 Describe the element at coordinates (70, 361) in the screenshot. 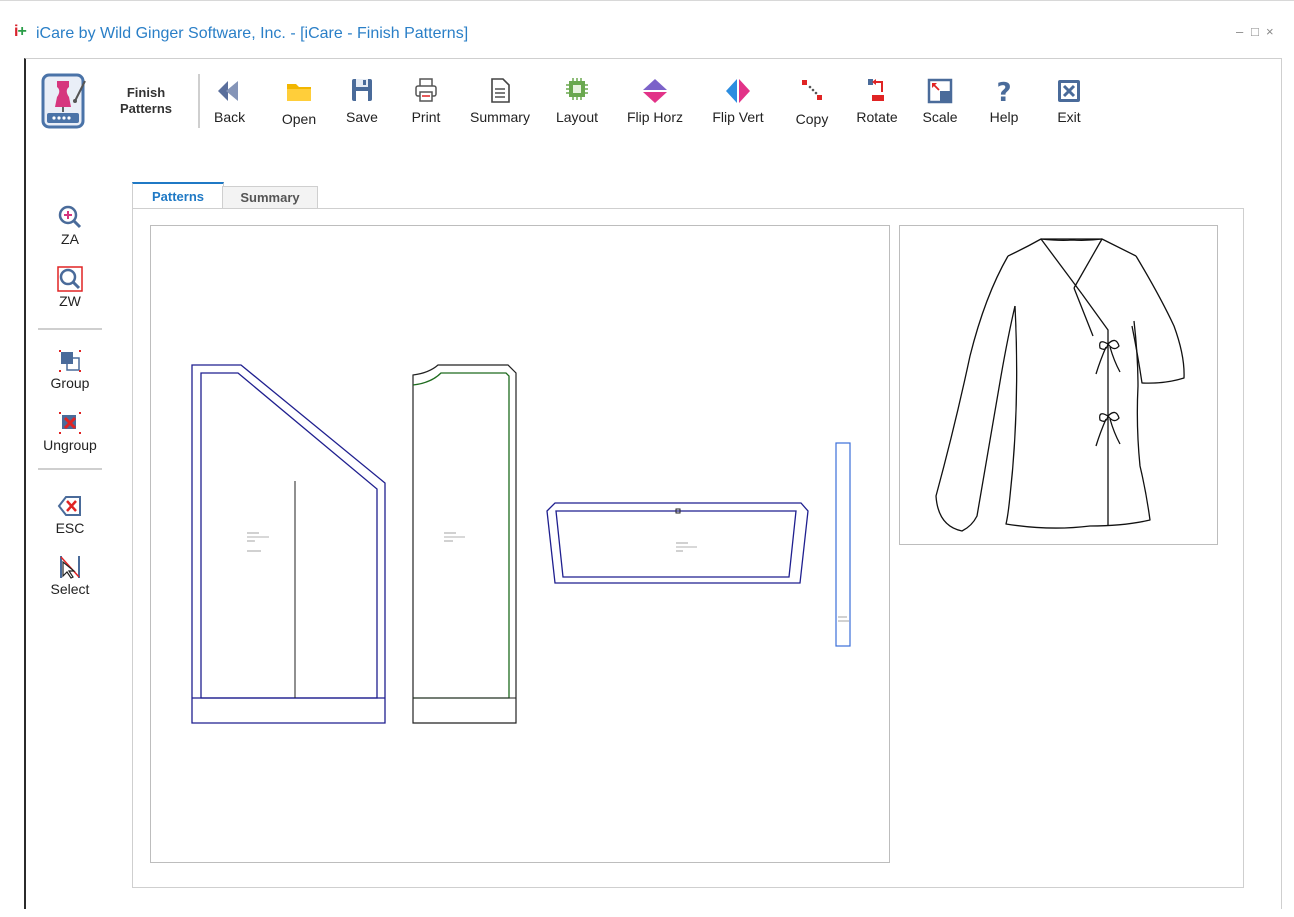

I see `group-icon` at that location.